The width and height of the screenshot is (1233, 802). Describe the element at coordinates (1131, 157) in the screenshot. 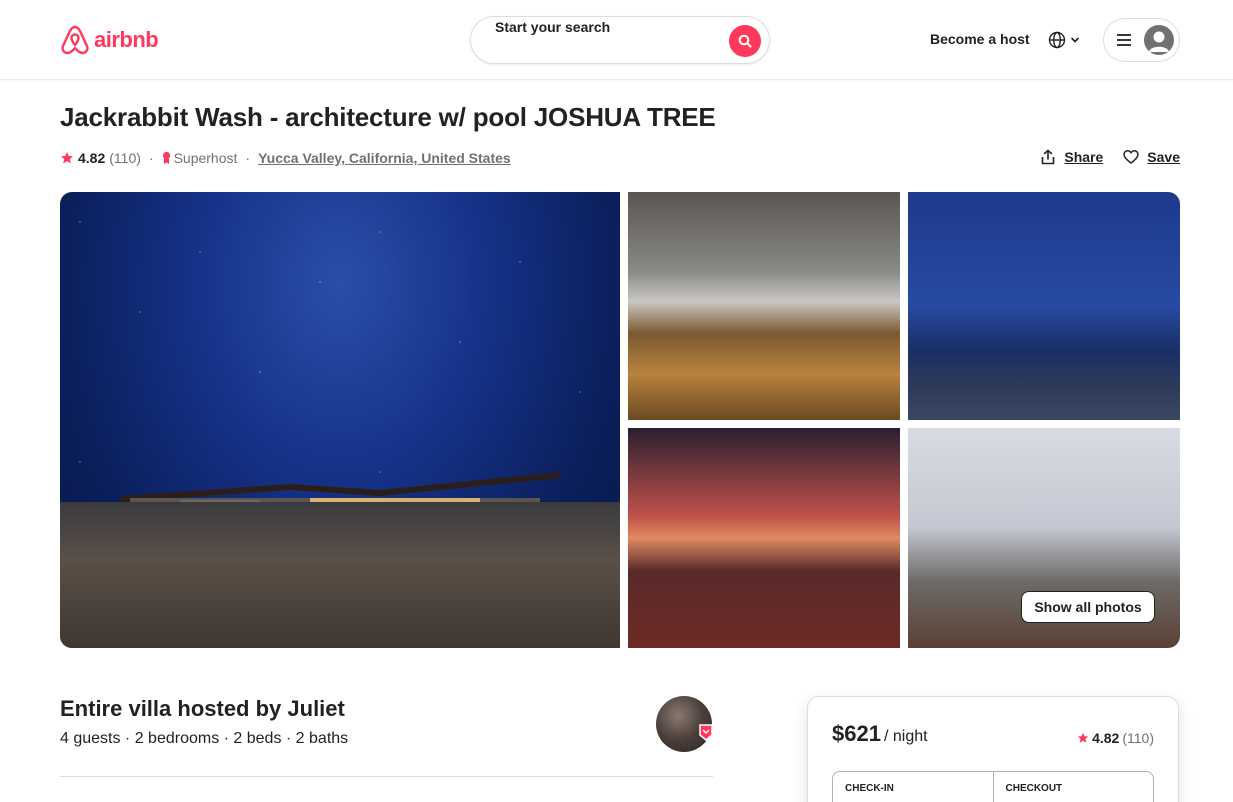

I see `heart-icon` at that location.